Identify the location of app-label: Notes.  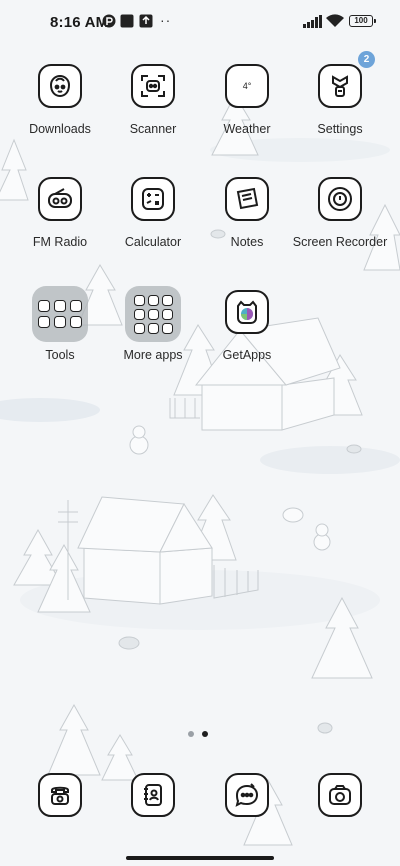
(247, 242).